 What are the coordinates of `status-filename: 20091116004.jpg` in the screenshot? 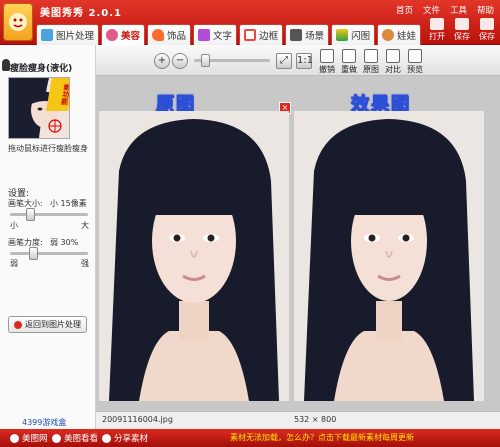 It's located at (137, 419).